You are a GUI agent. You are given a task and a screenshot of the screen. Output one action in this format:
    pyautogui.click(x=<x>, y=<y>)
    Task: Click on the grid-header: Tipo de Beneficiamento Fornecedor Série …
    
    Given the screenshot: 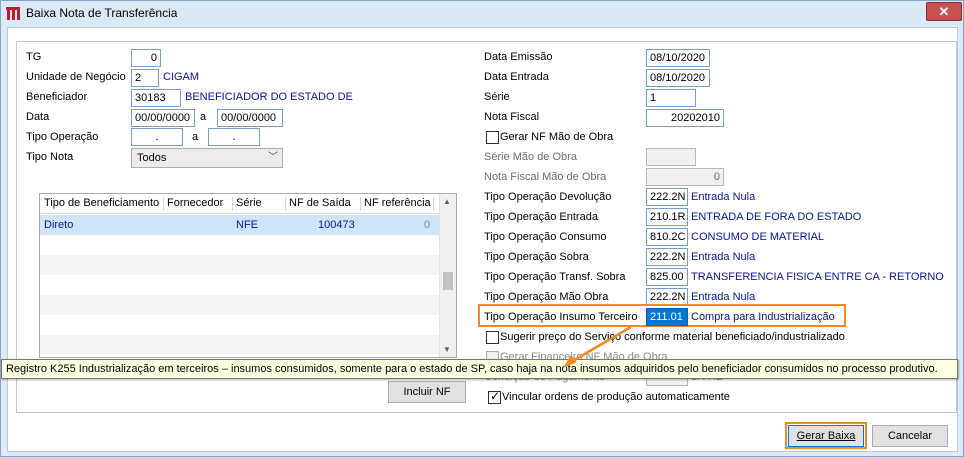 What is the action you would take?
    pyautogui.click(x=240, y=204)
    